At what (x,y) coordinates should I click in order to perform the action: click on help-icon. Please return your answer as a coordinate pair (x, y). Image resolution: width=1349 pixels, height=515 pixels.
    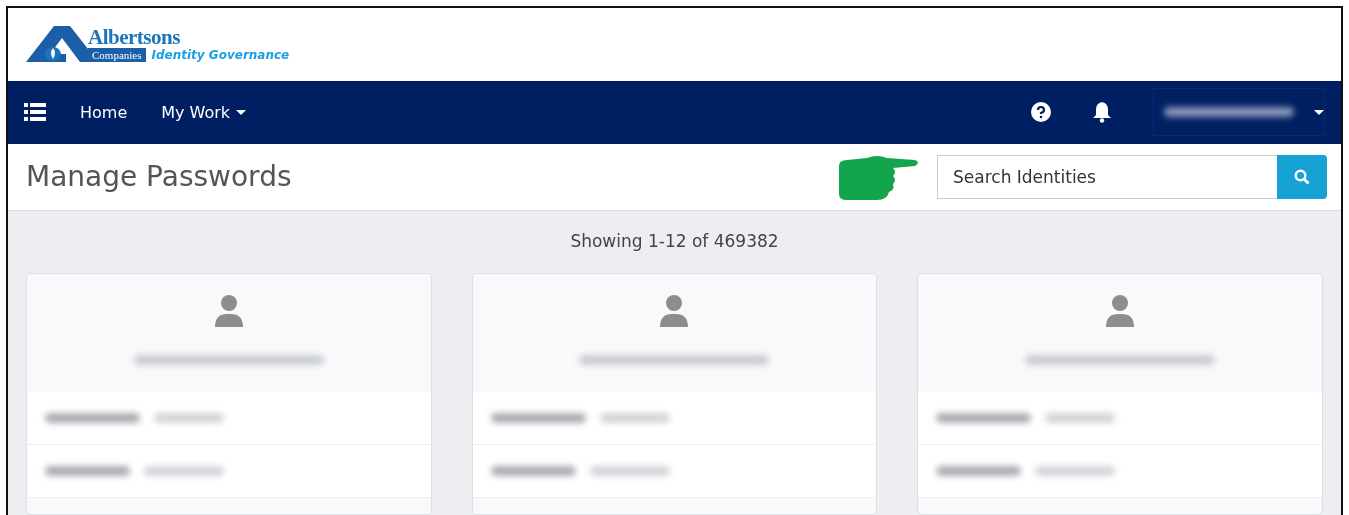
    Looking at the image, I should click on (1041, 112).